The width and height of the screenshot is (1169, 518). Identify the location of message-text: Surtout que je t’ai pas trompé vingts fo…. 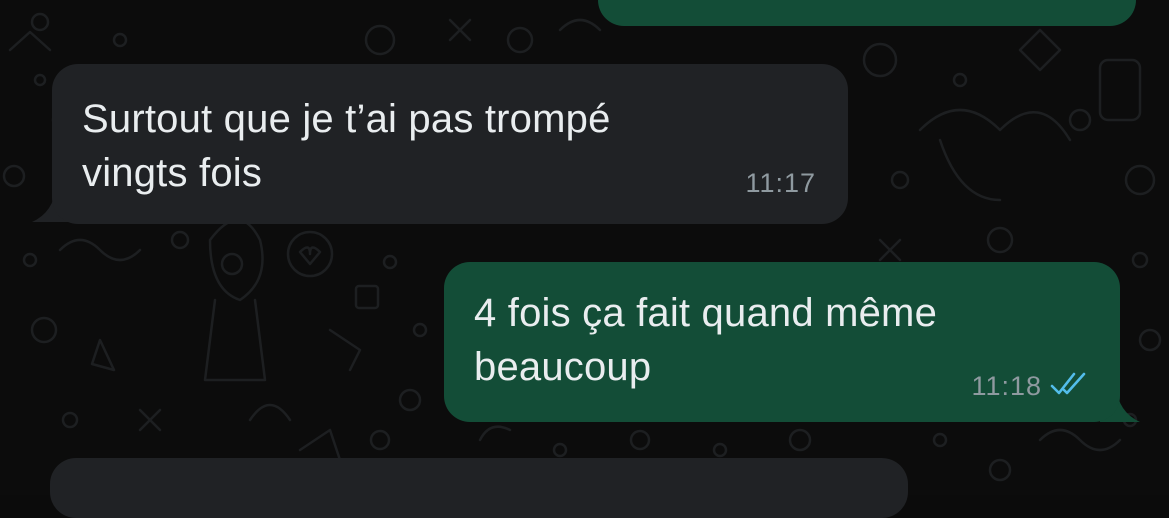
(450, 146).